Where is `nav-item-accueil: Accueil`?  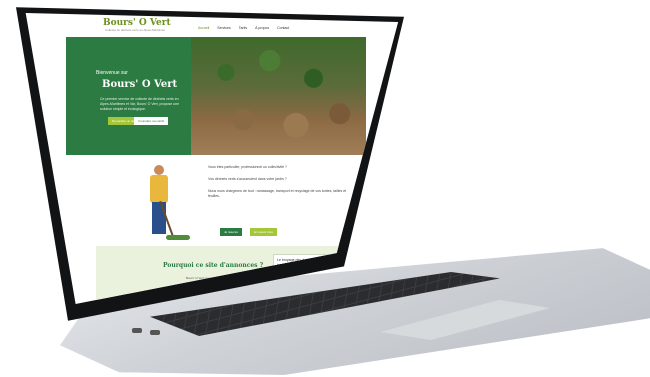 nav-item-accueil: Accueil is located at coordinates (203, 28).